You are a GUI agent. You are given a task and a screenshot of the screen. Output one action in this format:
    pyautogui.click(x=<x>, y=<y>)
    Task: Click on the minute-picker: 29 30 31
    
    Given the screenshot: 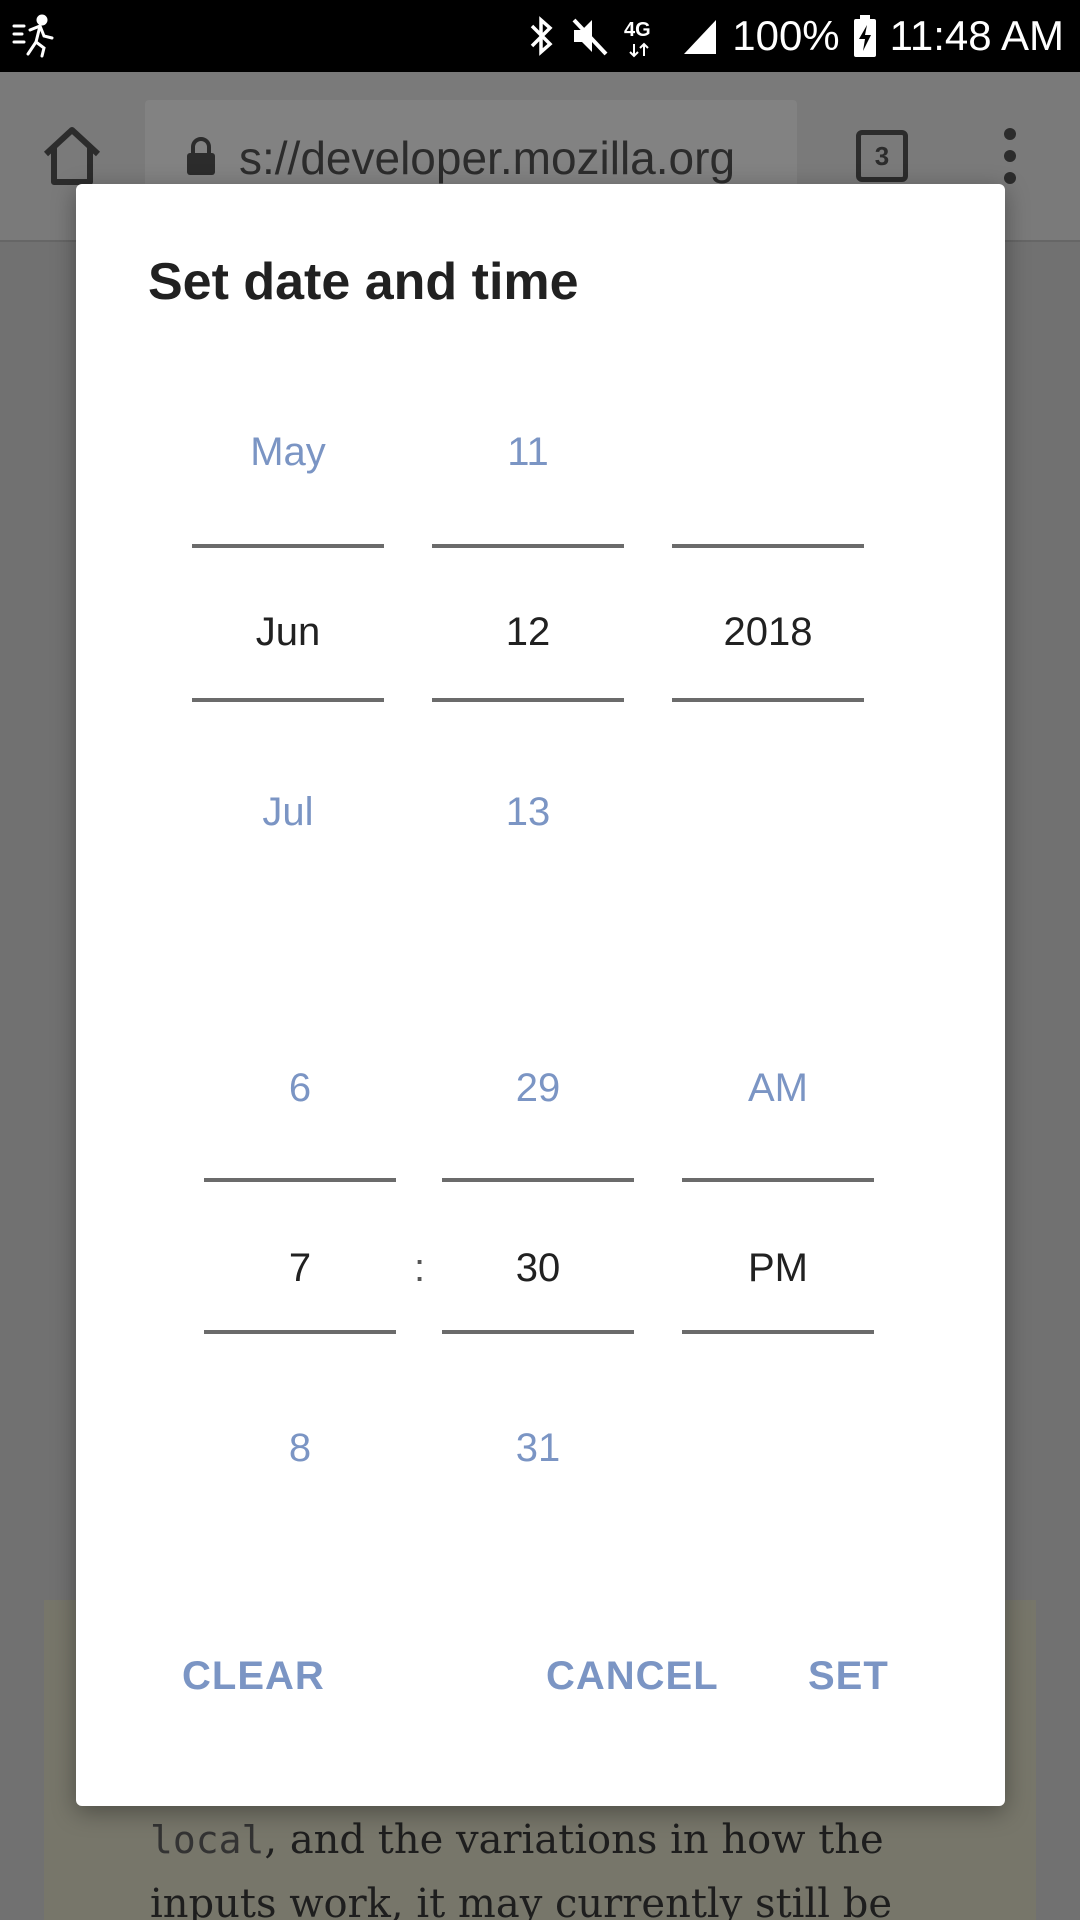 What is the action you would take?
    pyautogui.click(x=538, y=1268)
    